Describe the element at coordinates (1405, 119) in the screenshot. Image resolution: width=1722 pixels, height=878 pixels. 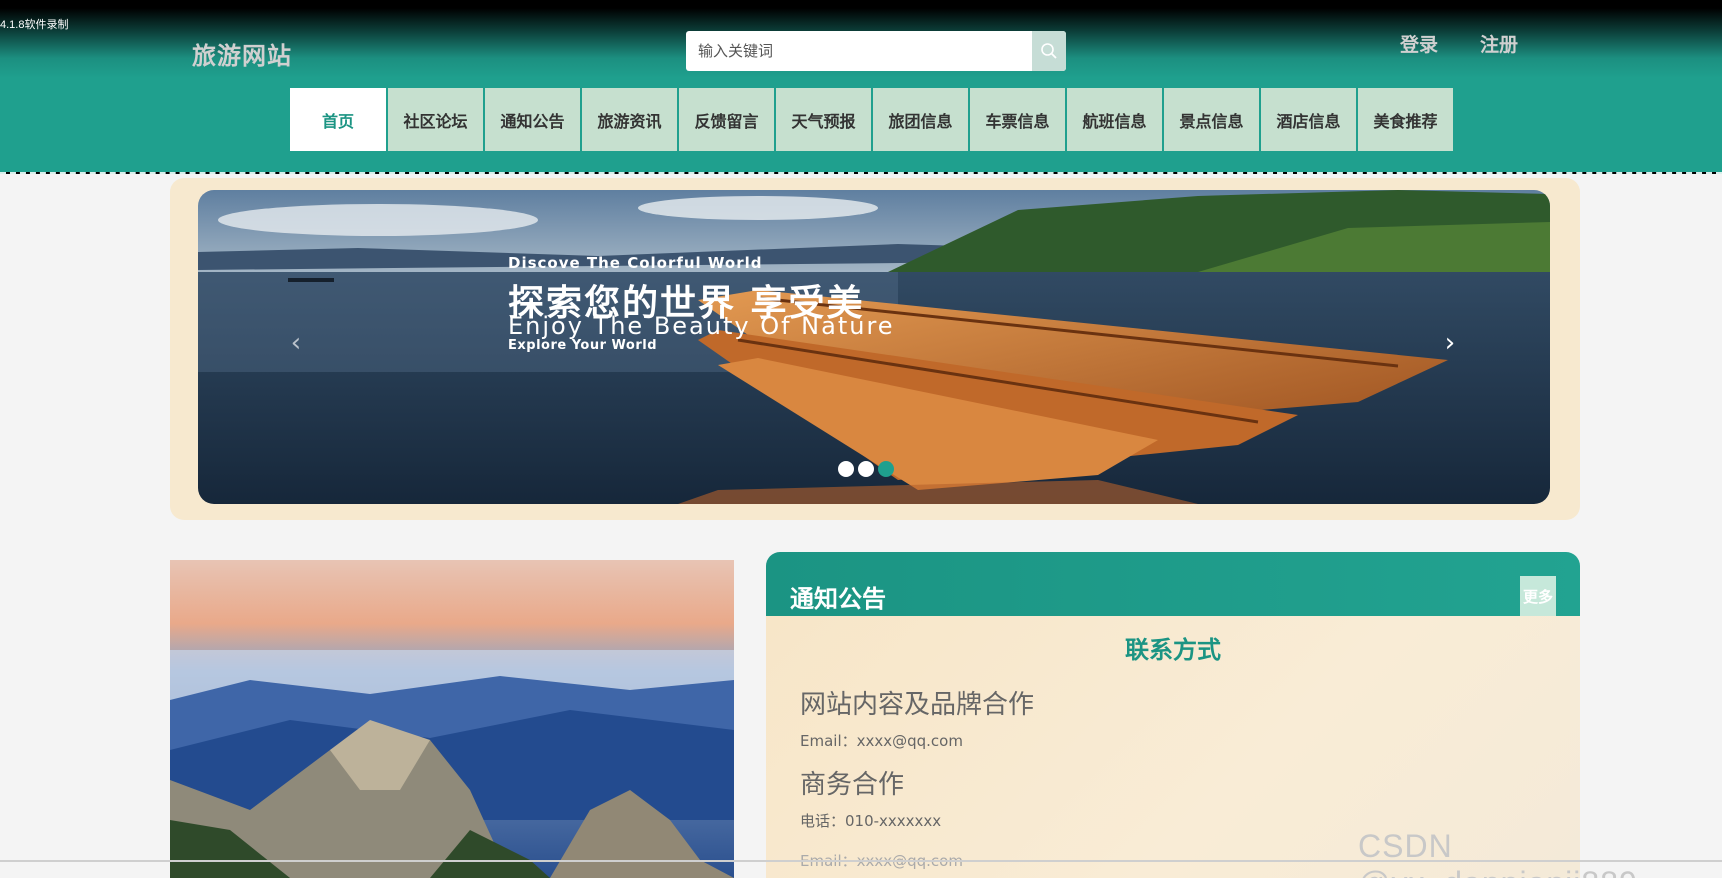
I see `nav-item-food: 美食推荐` at that location.